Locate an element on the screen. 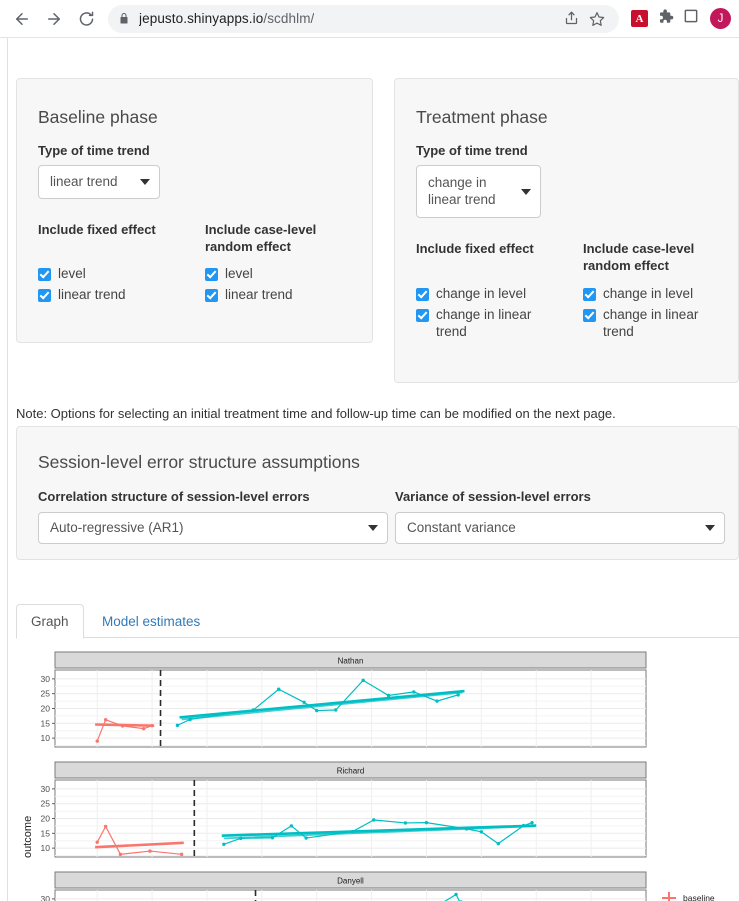 This screenshot has width=739, height=901. forward-button is located at coordinates (54, 19).